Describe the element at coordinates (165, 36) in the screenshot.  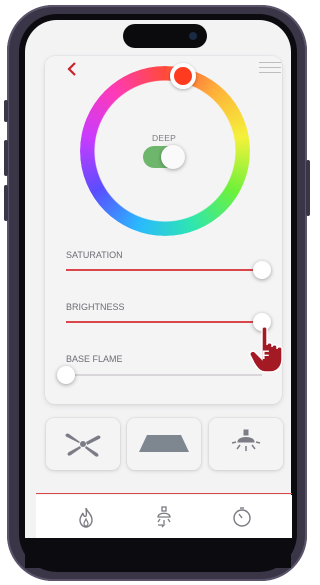
I see `dynamic-island` at that location.